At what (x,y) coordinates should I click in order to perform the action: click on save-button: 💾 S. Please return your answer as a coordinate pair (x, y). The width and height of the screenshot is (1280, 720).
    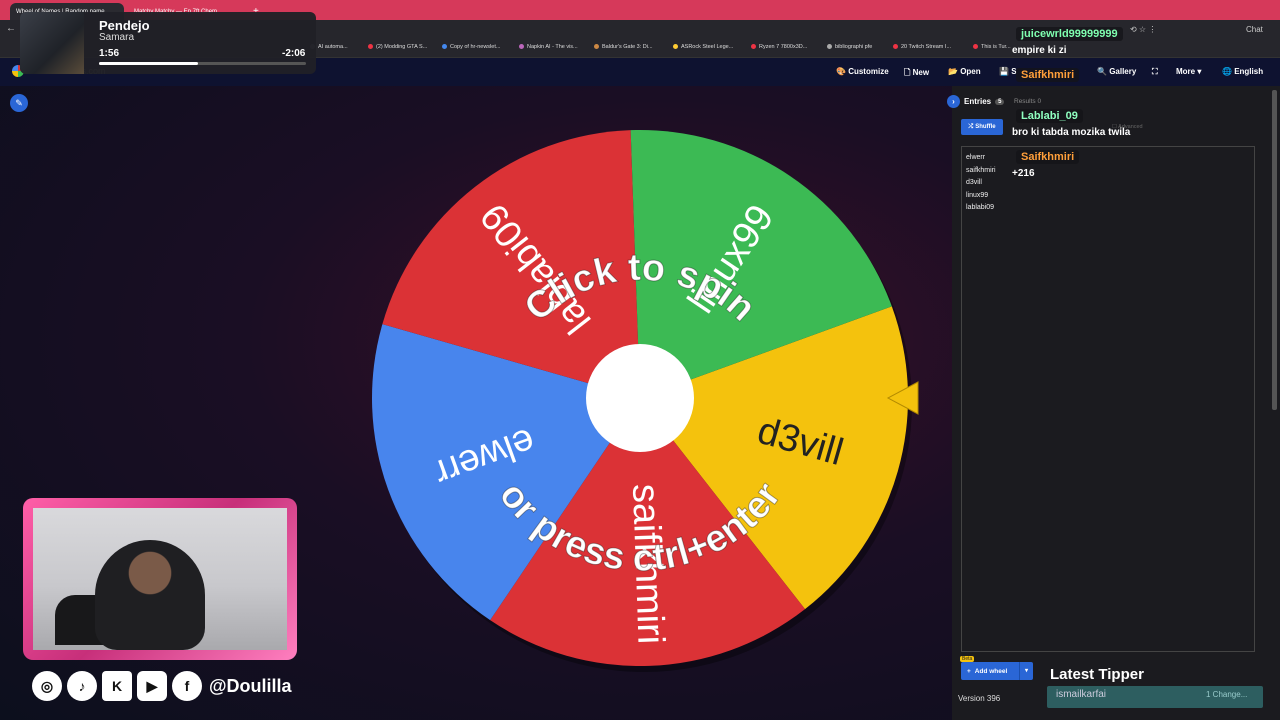
    Looking at the image, I should click on (1008, 71).